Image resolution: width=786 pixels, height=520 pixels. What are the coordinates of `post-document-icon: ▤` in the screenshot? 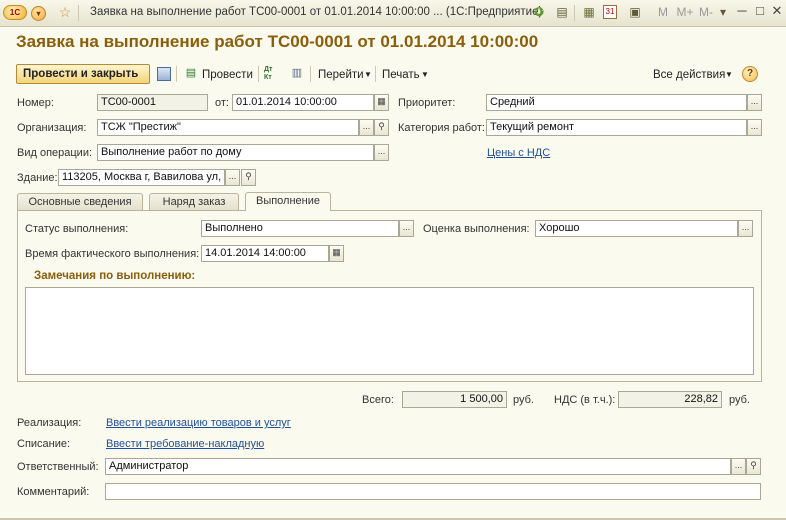 It's located at (191, 73).